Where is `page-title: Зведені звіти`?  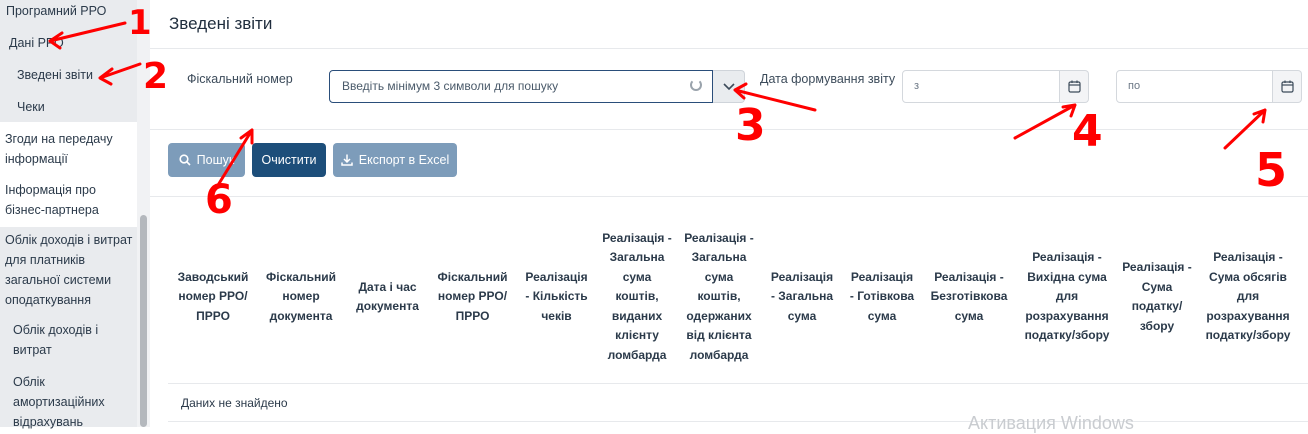
page-title: Зведені звіти is located at coordinates (221, 23).